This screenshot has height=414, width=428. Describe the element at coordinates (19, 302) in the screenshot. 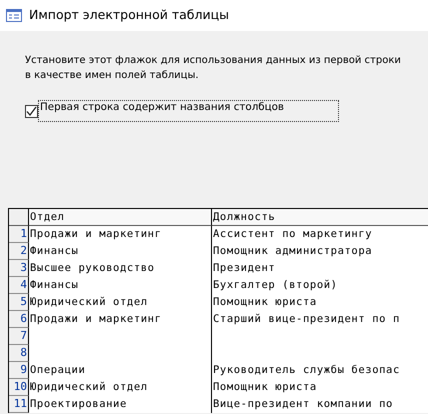

I see `row-number: 5` at that location.